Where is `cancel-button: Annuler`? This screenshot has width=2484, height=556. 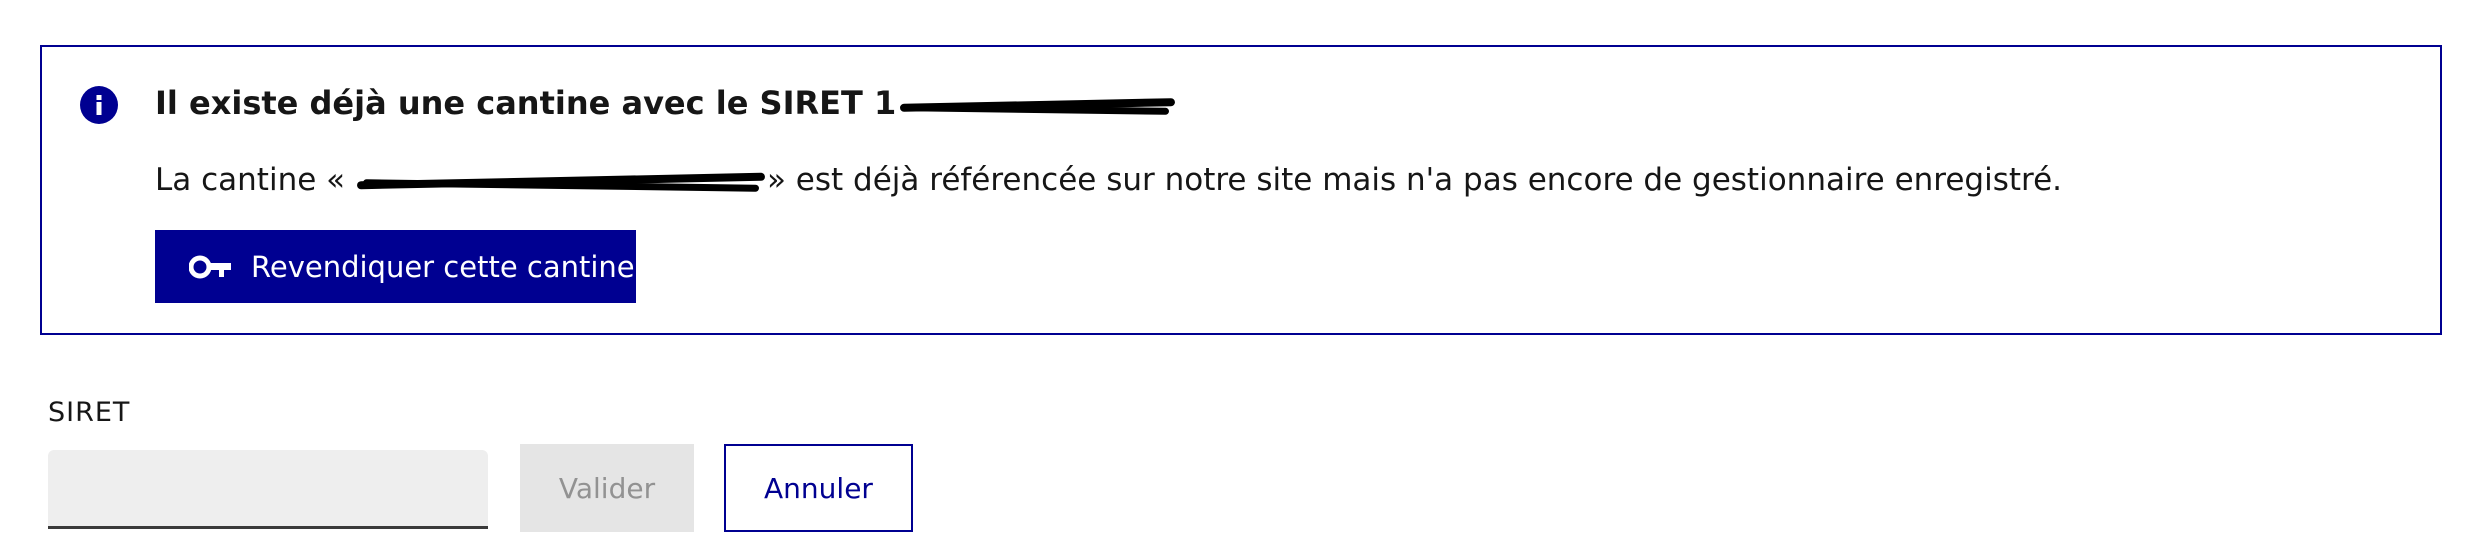
cancel-button: Annuler is located at coordinates (818, 488).